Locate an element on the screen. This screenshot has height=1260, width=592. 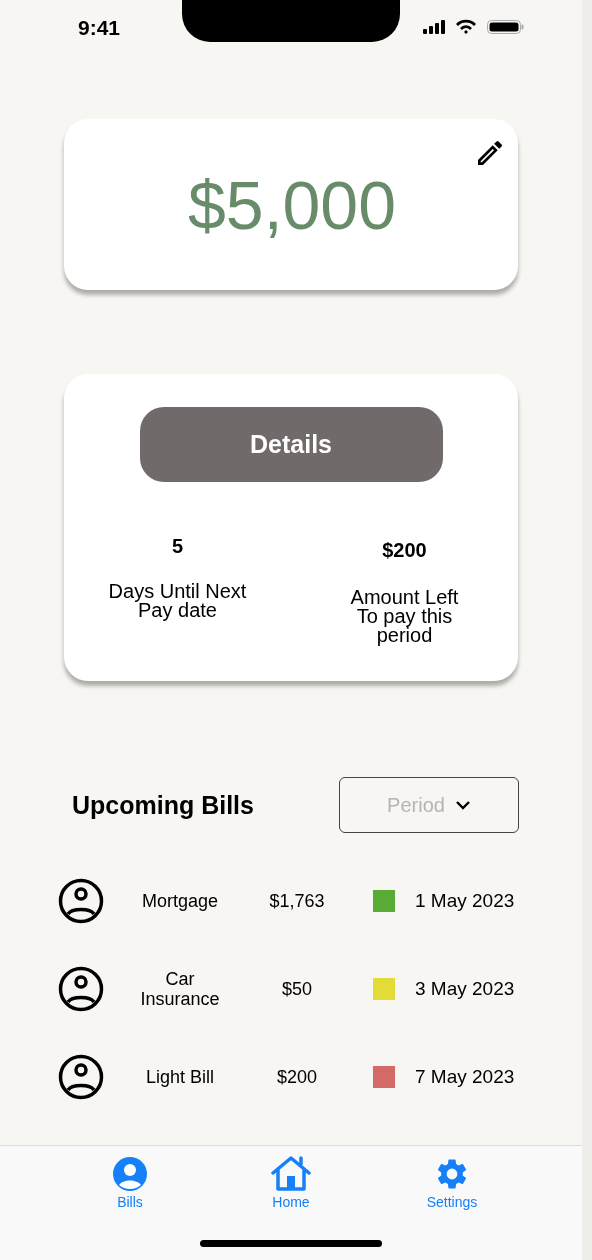
bill-amount: $1,763 is located at coordinates (297, 901).